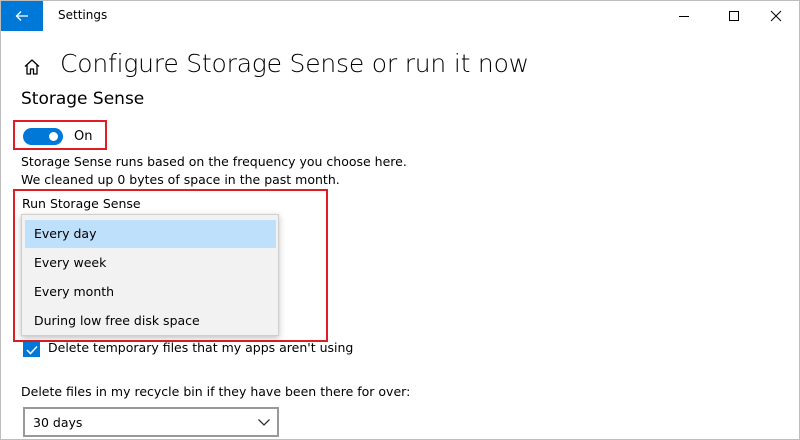  Describe the element at coordinates (53, 136) in the screenshot. I see `toggle-knob` at that location.